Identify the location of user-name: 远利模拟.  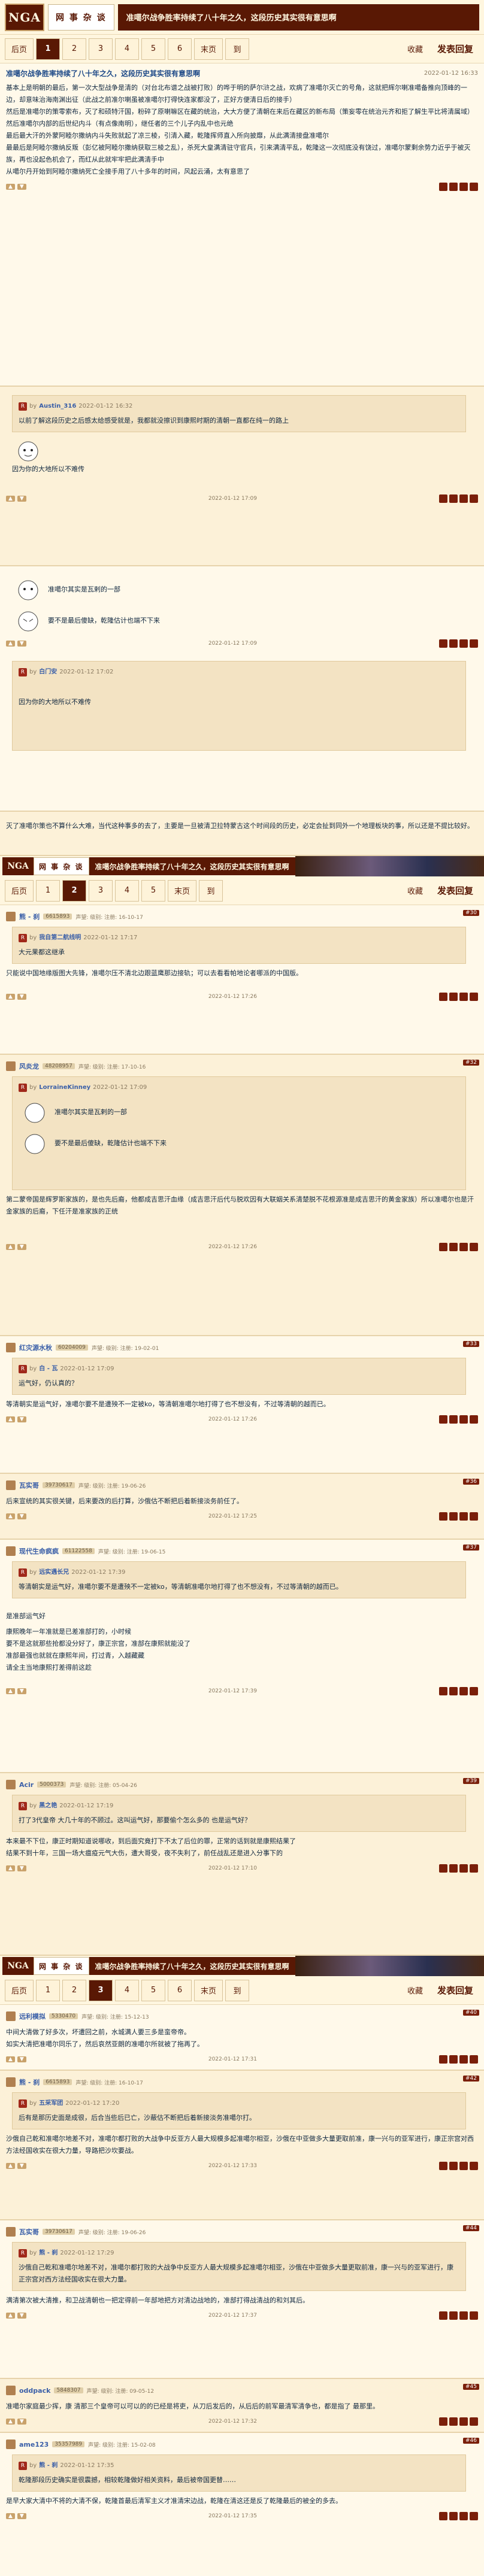
(32, 2016).